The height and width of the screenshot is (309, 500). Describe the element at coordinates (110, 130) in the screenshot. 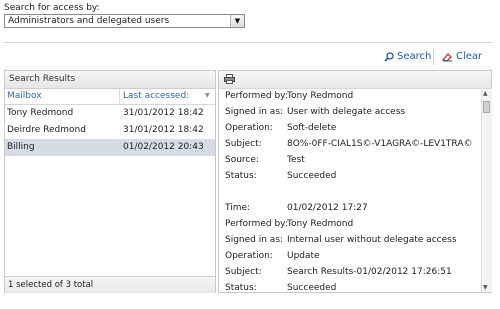

I see `table-row: Deirdre Redmond 31/01/2012 18:42` at that location.